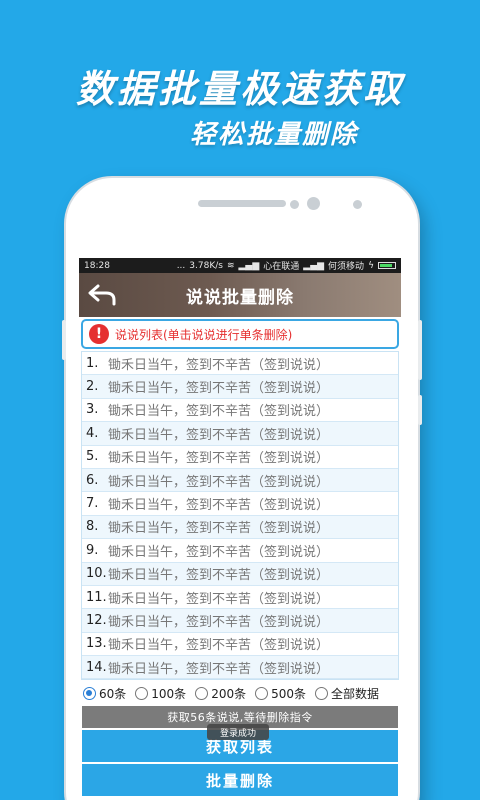 The width and height of the screenshot is (480, 800). What do you see at coordinates (92, 504) in the screenshot?
I see `list-item-number: 7.` at bounding box center [92, 504].